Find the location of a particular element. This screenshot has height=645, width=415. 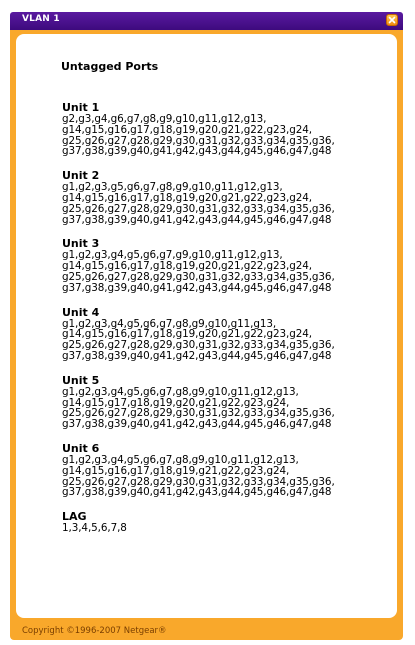

copyright-footer: Copyright ©1996-2007 Netgear® is located at coordinates (94, 631).